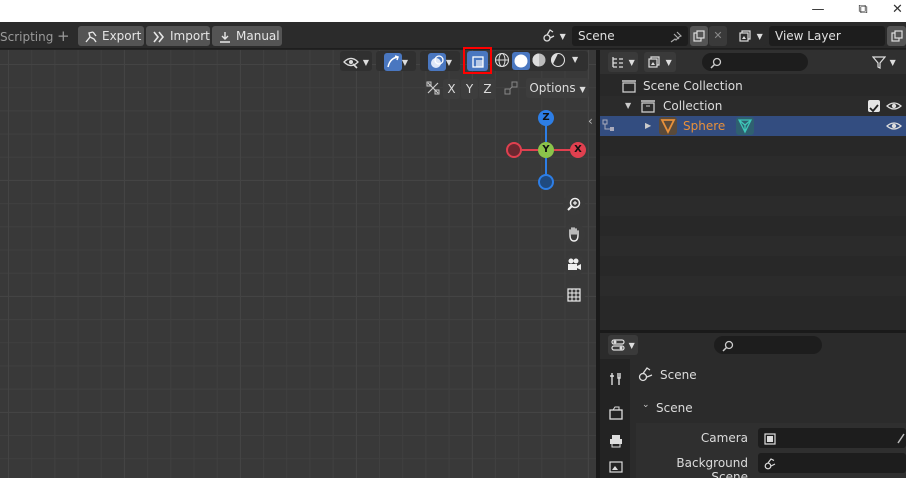  What do you see at coordinates (745, 126) in the screenshot?
I see `mesh-data-icon` at bounding box center [745, 126].